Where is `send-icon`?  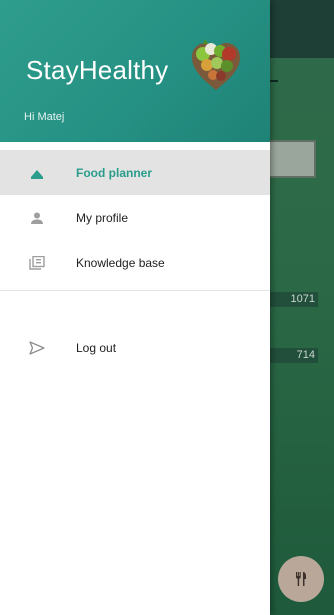
send-icon is located at coordinates (37, 348).